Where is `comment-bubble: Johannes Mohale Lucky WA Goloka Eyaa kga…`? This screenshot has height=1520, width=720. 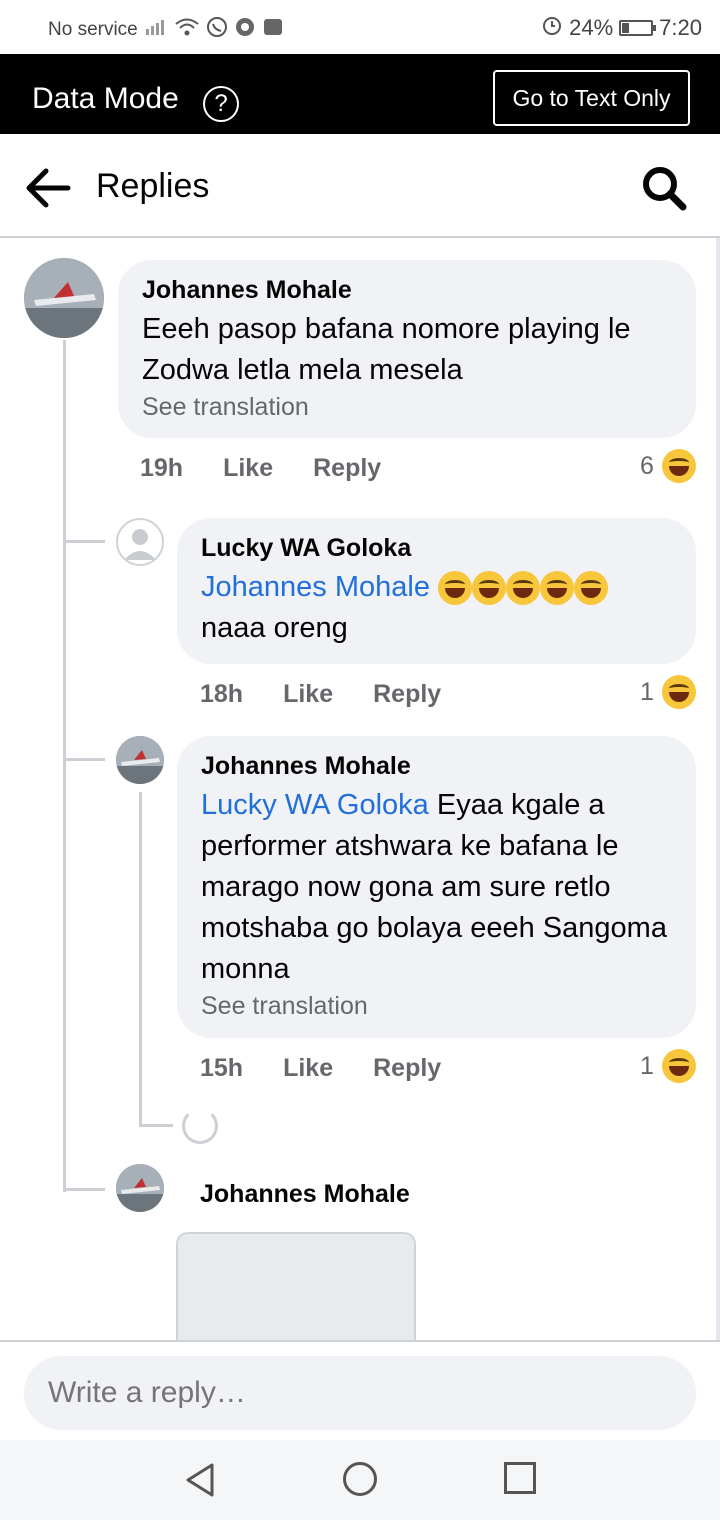
comment-bubble: Johannes Mohale Lucky WA Goloka Eyaa kga… is located at coordinates (436, 887).